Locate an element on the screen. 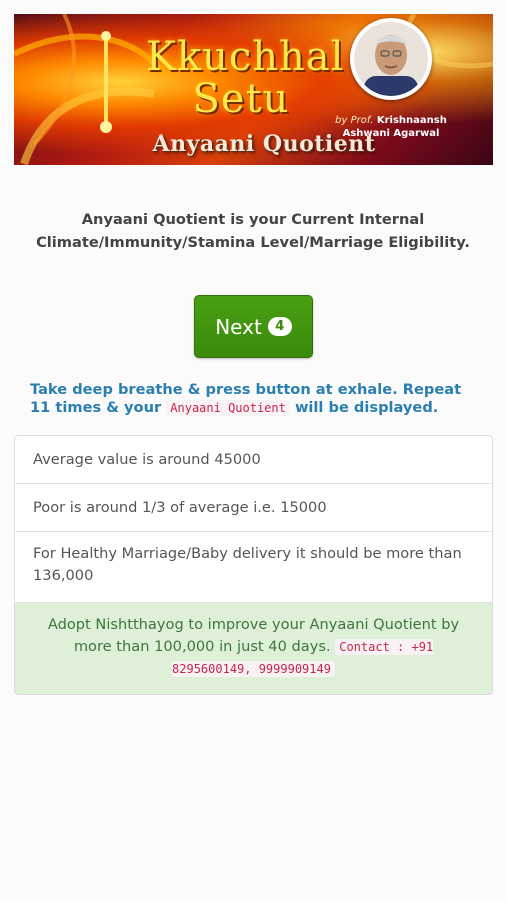 The image size is (506, 900). banner-subtitle: Anyaani Quotient is located at coordinates (264, 144).